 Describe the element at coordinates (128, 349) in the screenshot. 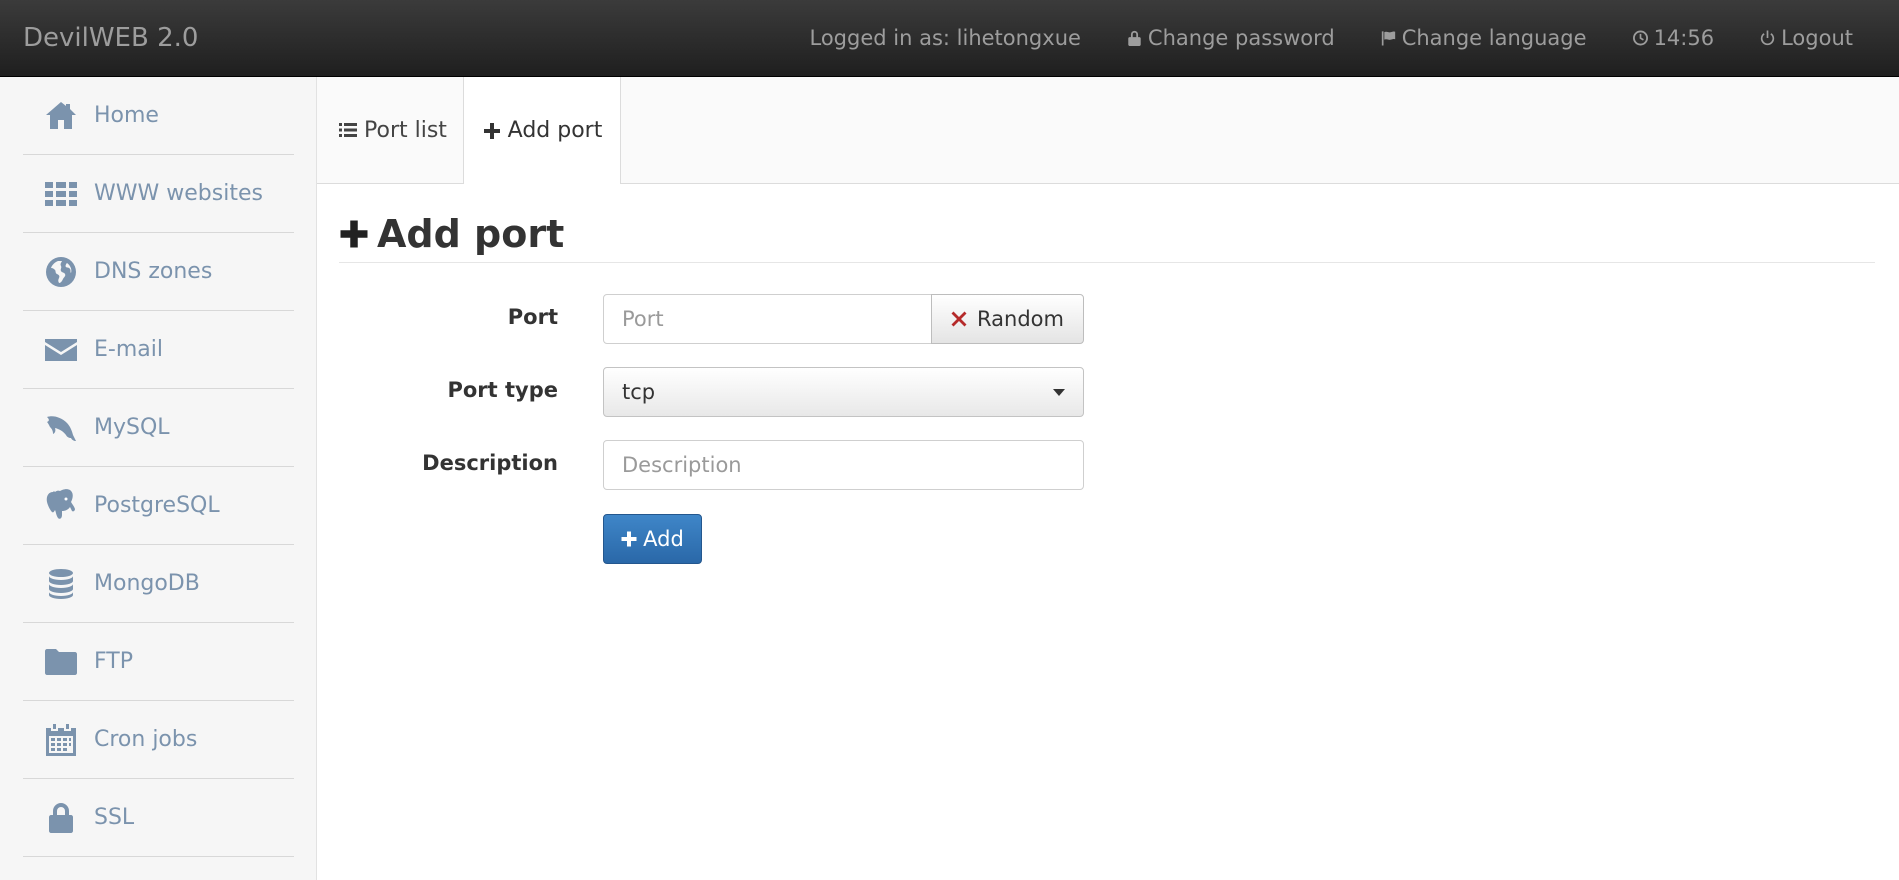

I see `sidebar-item-label: E-mail` at that location.